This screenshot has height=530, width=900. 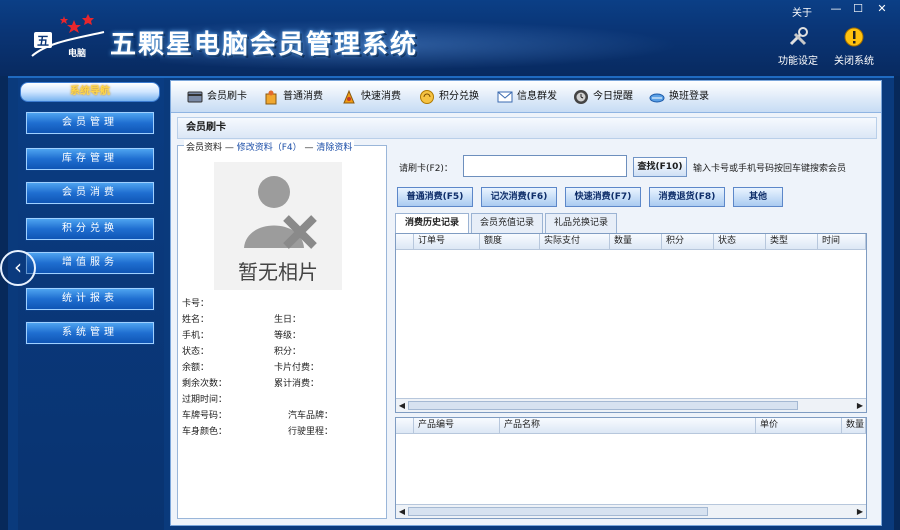 I want to click on collapse-sidebar-button: ‹, so click(x=18, y=268).